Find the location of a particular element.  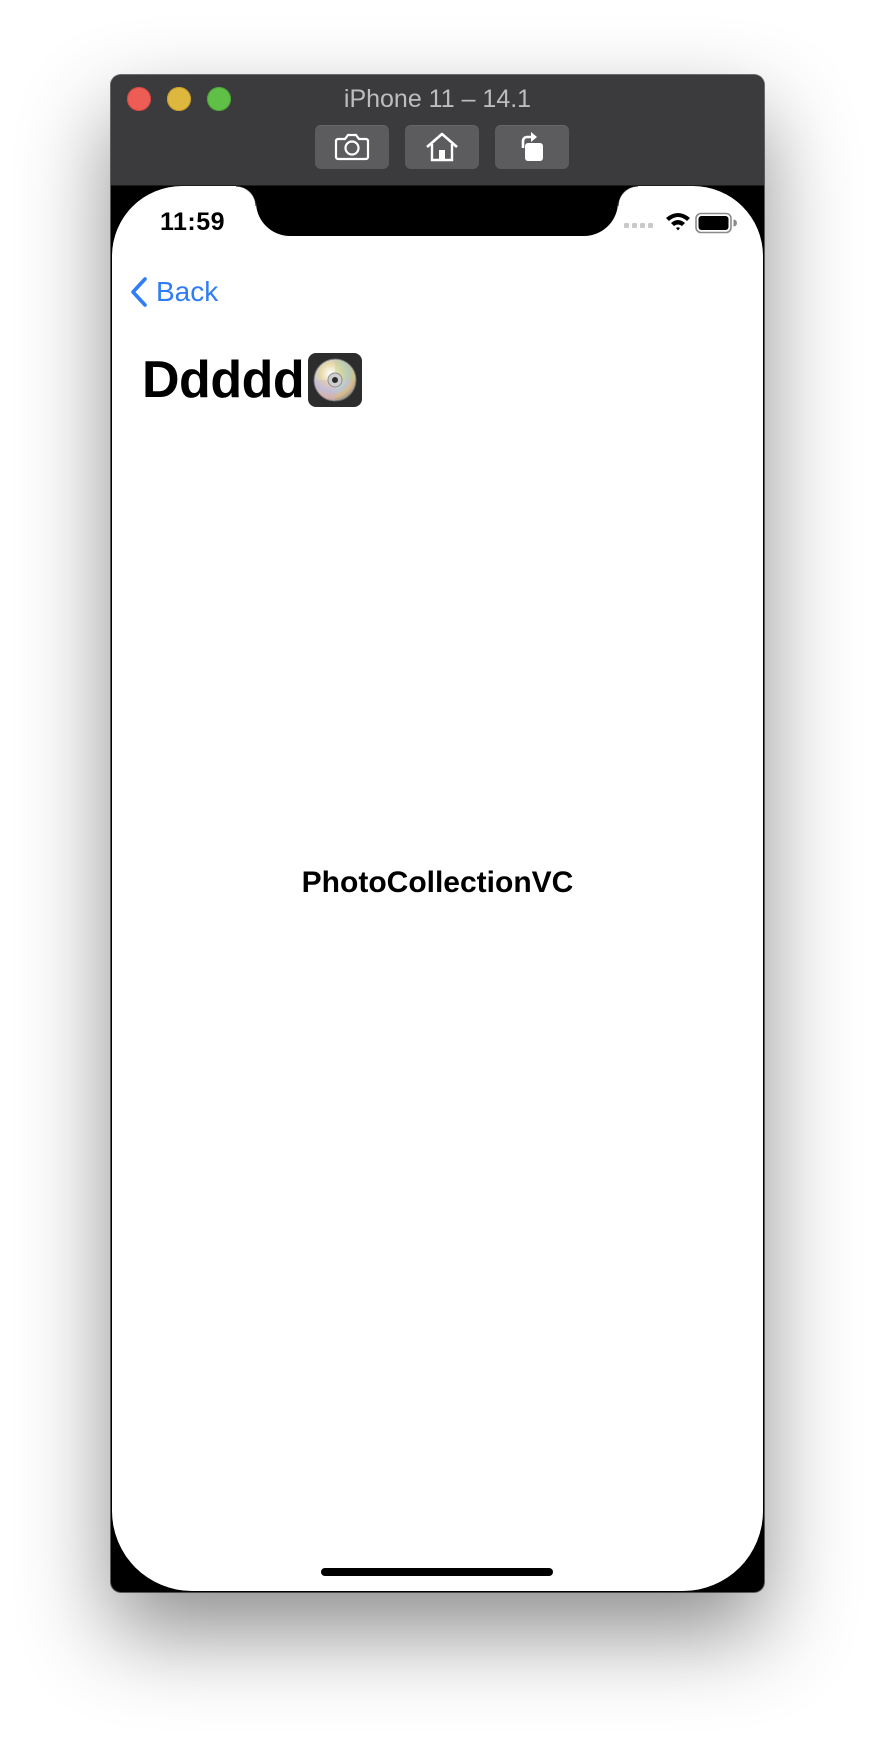

chevron-left-icon is located at coordinates (139, 292).